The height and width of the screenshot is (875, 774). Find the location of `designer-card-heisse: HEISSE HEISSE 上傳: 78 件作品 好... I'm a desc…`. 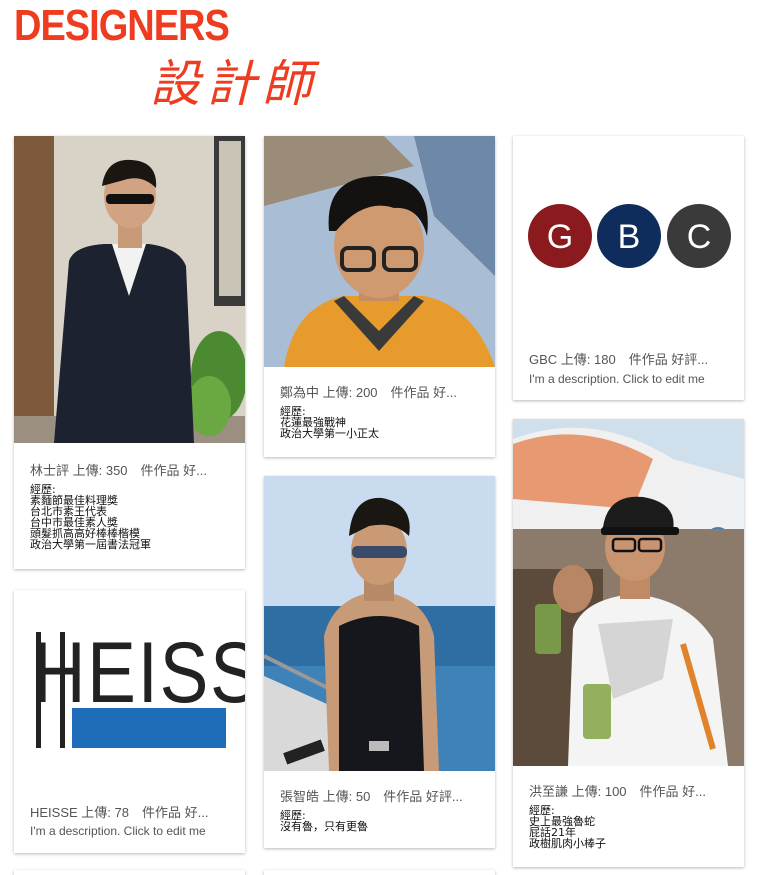

designer-card-heisse: HEISSE HEISSE 上傳: 78 件作品 好... I'm a desc… is located at coordinates (129, 721).